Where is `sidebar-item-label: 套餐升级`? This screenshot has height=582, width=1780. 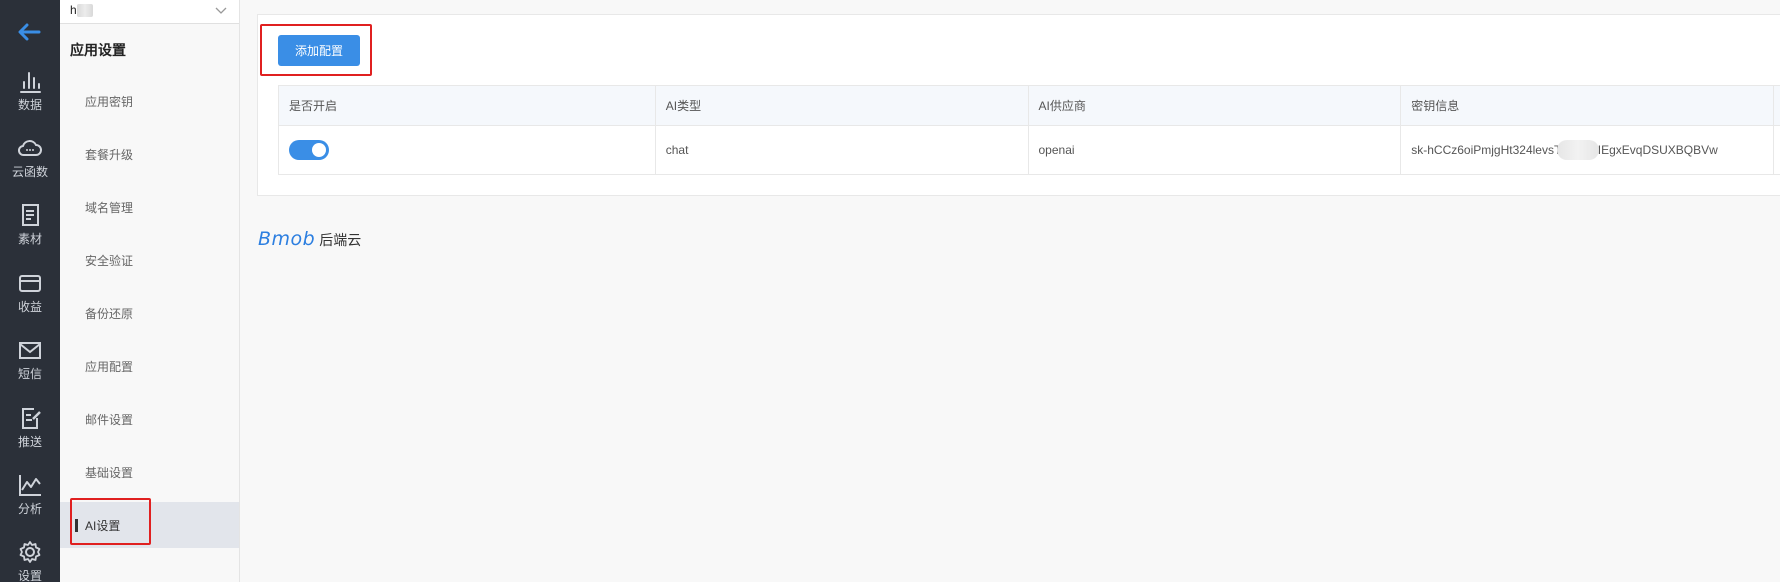
sidebar-item-label: 套餐升级 is located at coordinates (109, 155).